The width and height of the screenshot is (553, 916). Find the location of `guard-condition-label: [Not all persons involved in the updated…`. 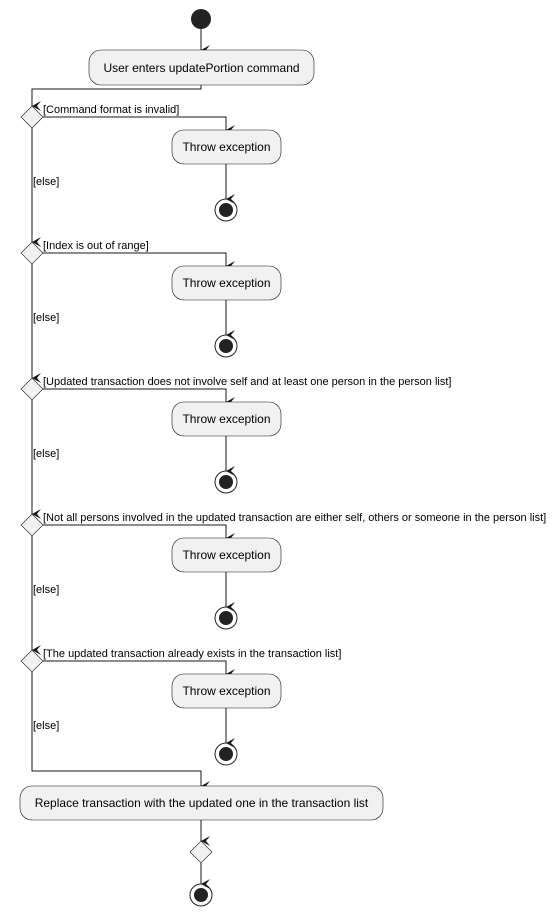

guard-condition-label: [Not all persons involved in the updated… is located at coordinates (294, 518).